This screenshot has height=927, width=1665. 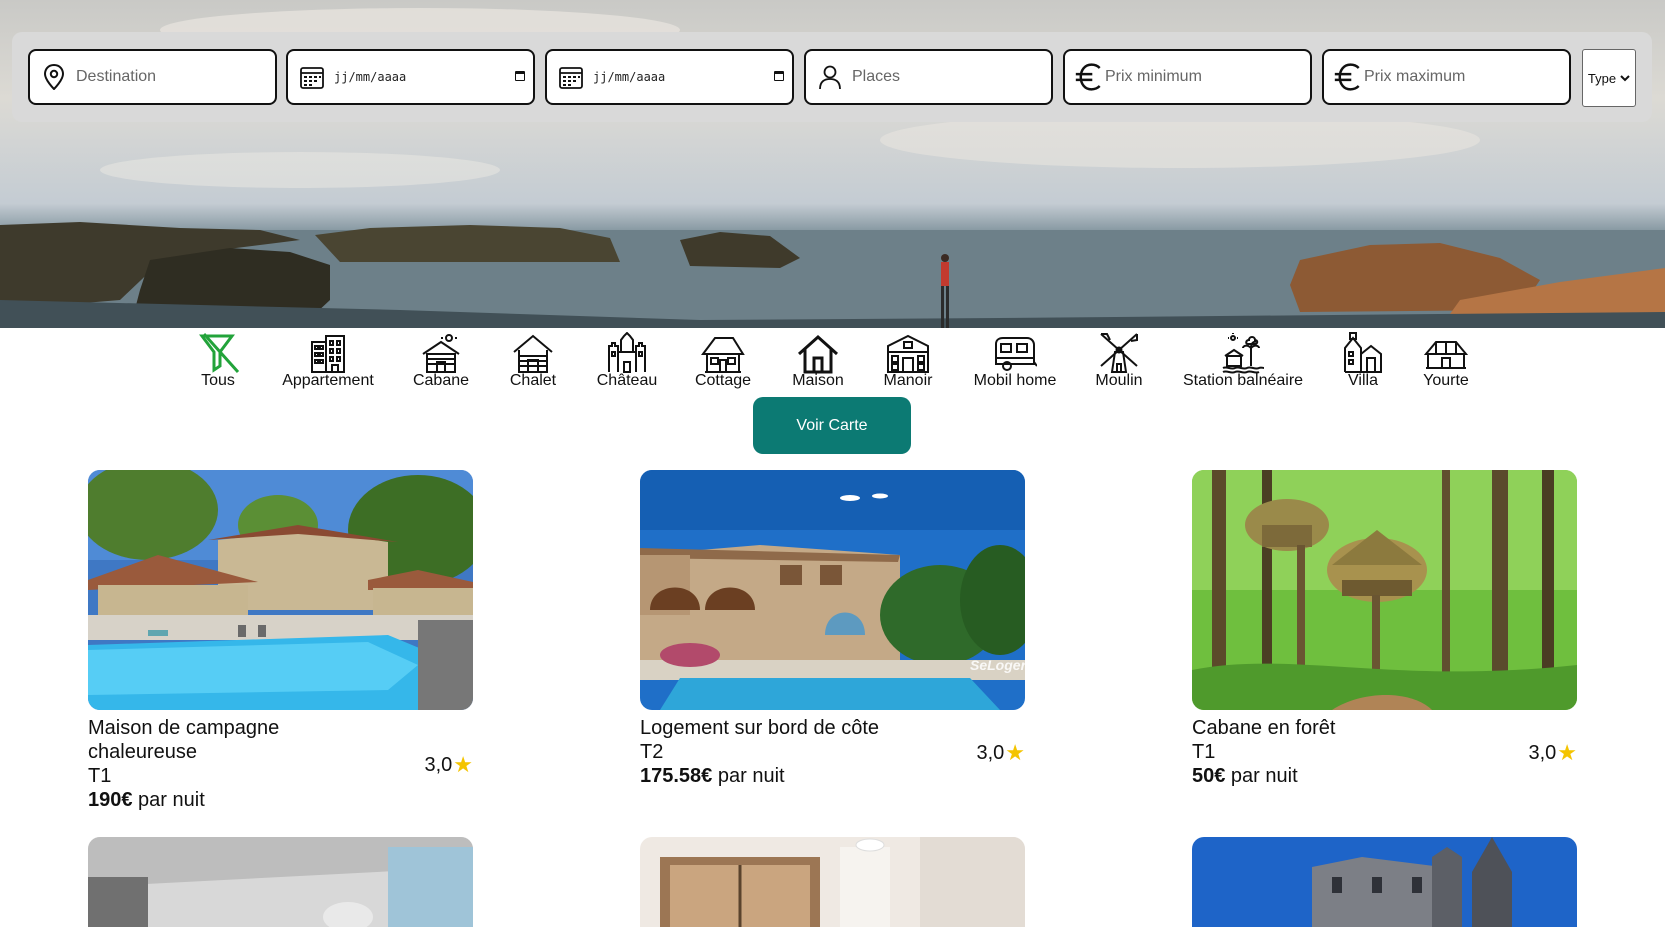 What do you see at coordinates (203, 740) in the screenshot?
I see `listing-title: Maison de campagne chaleureuse` at bounding box center [203, 740].